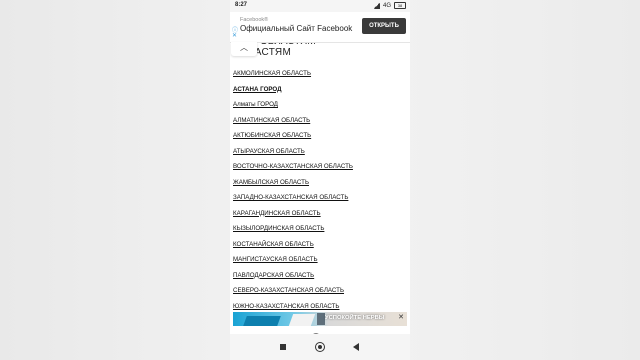  I want to click on region-link: АКТЮБИНСКАЯ ОБЛАСТЬ, so click(293, 136).